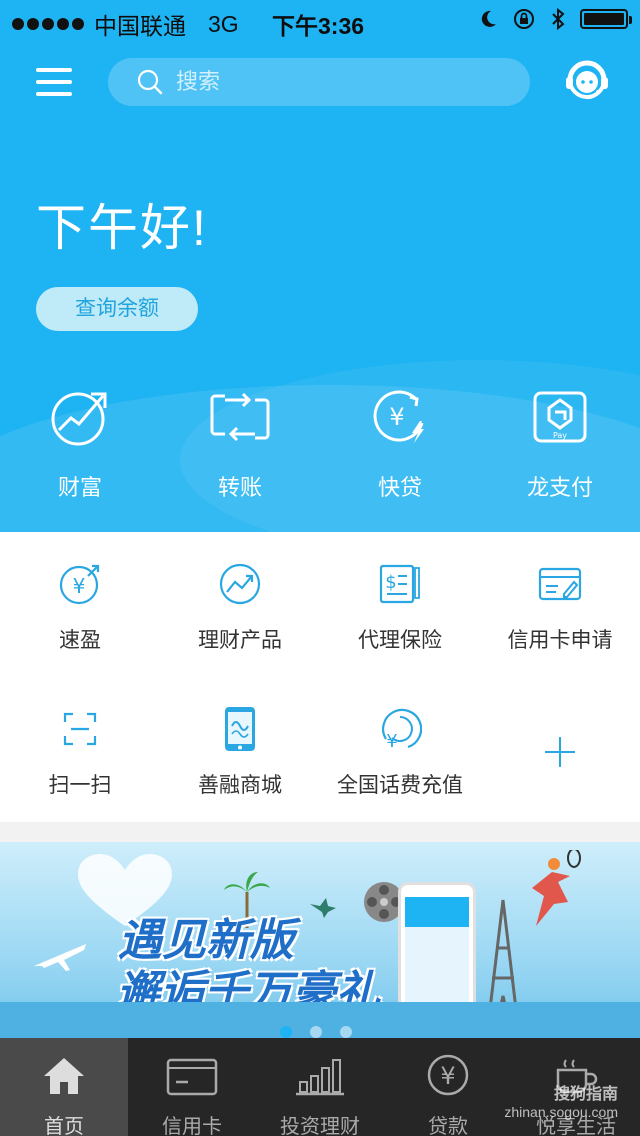 The width and height of the screenshot is (640, 1136). What do you see at coordinates (79, 487) in the screenshot?
I see `quick-action-label: 财富` at bounding box center [79, 487].